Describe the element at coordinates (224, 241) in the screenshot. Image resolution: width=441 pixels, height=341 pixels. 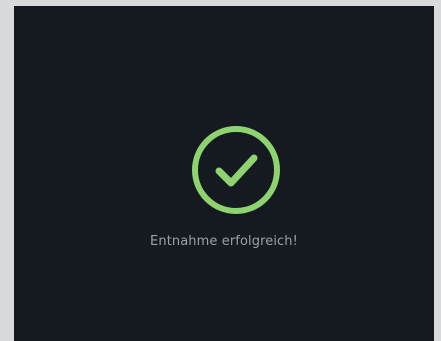
I see `success-message: Entnahme erfolgreich!` at that location.